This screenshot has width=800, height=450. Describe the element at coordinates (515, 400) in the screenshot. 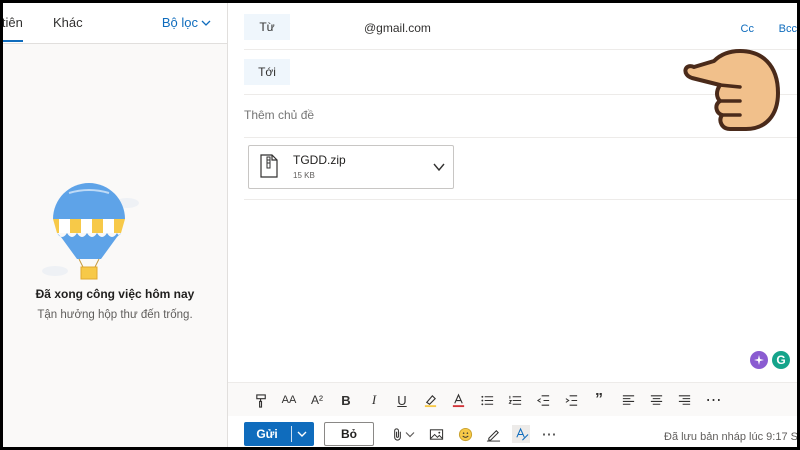

I see `numbering-icon` at that location.